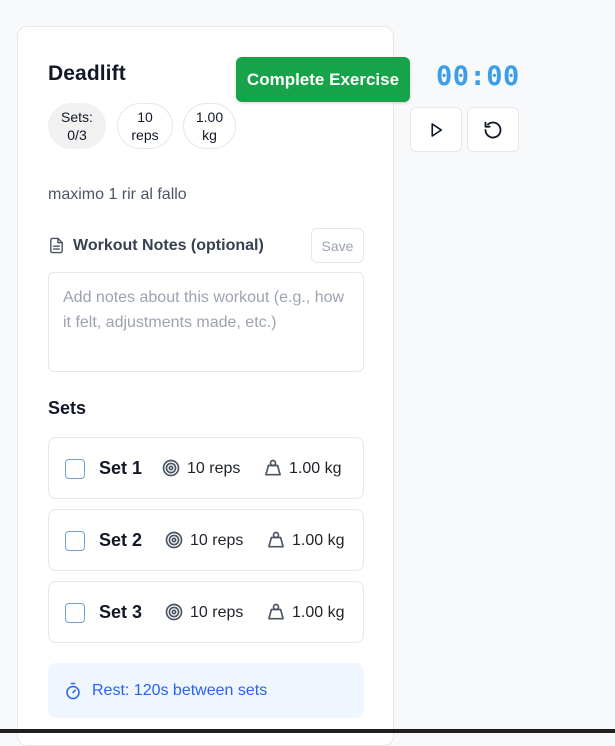  I want to click on exercise-description: maximo 1 rir al fallo, so click(117, 194).